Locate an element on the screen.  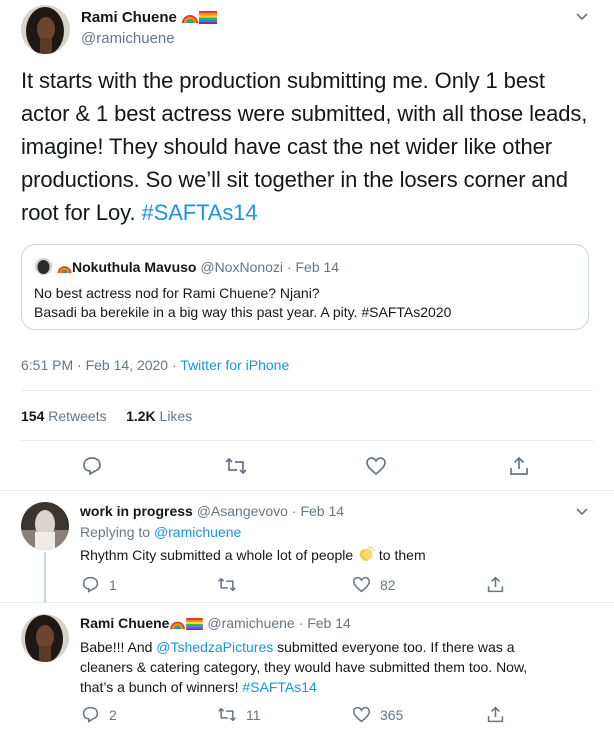
like-button: 365 is located at coordinates (377, 714).